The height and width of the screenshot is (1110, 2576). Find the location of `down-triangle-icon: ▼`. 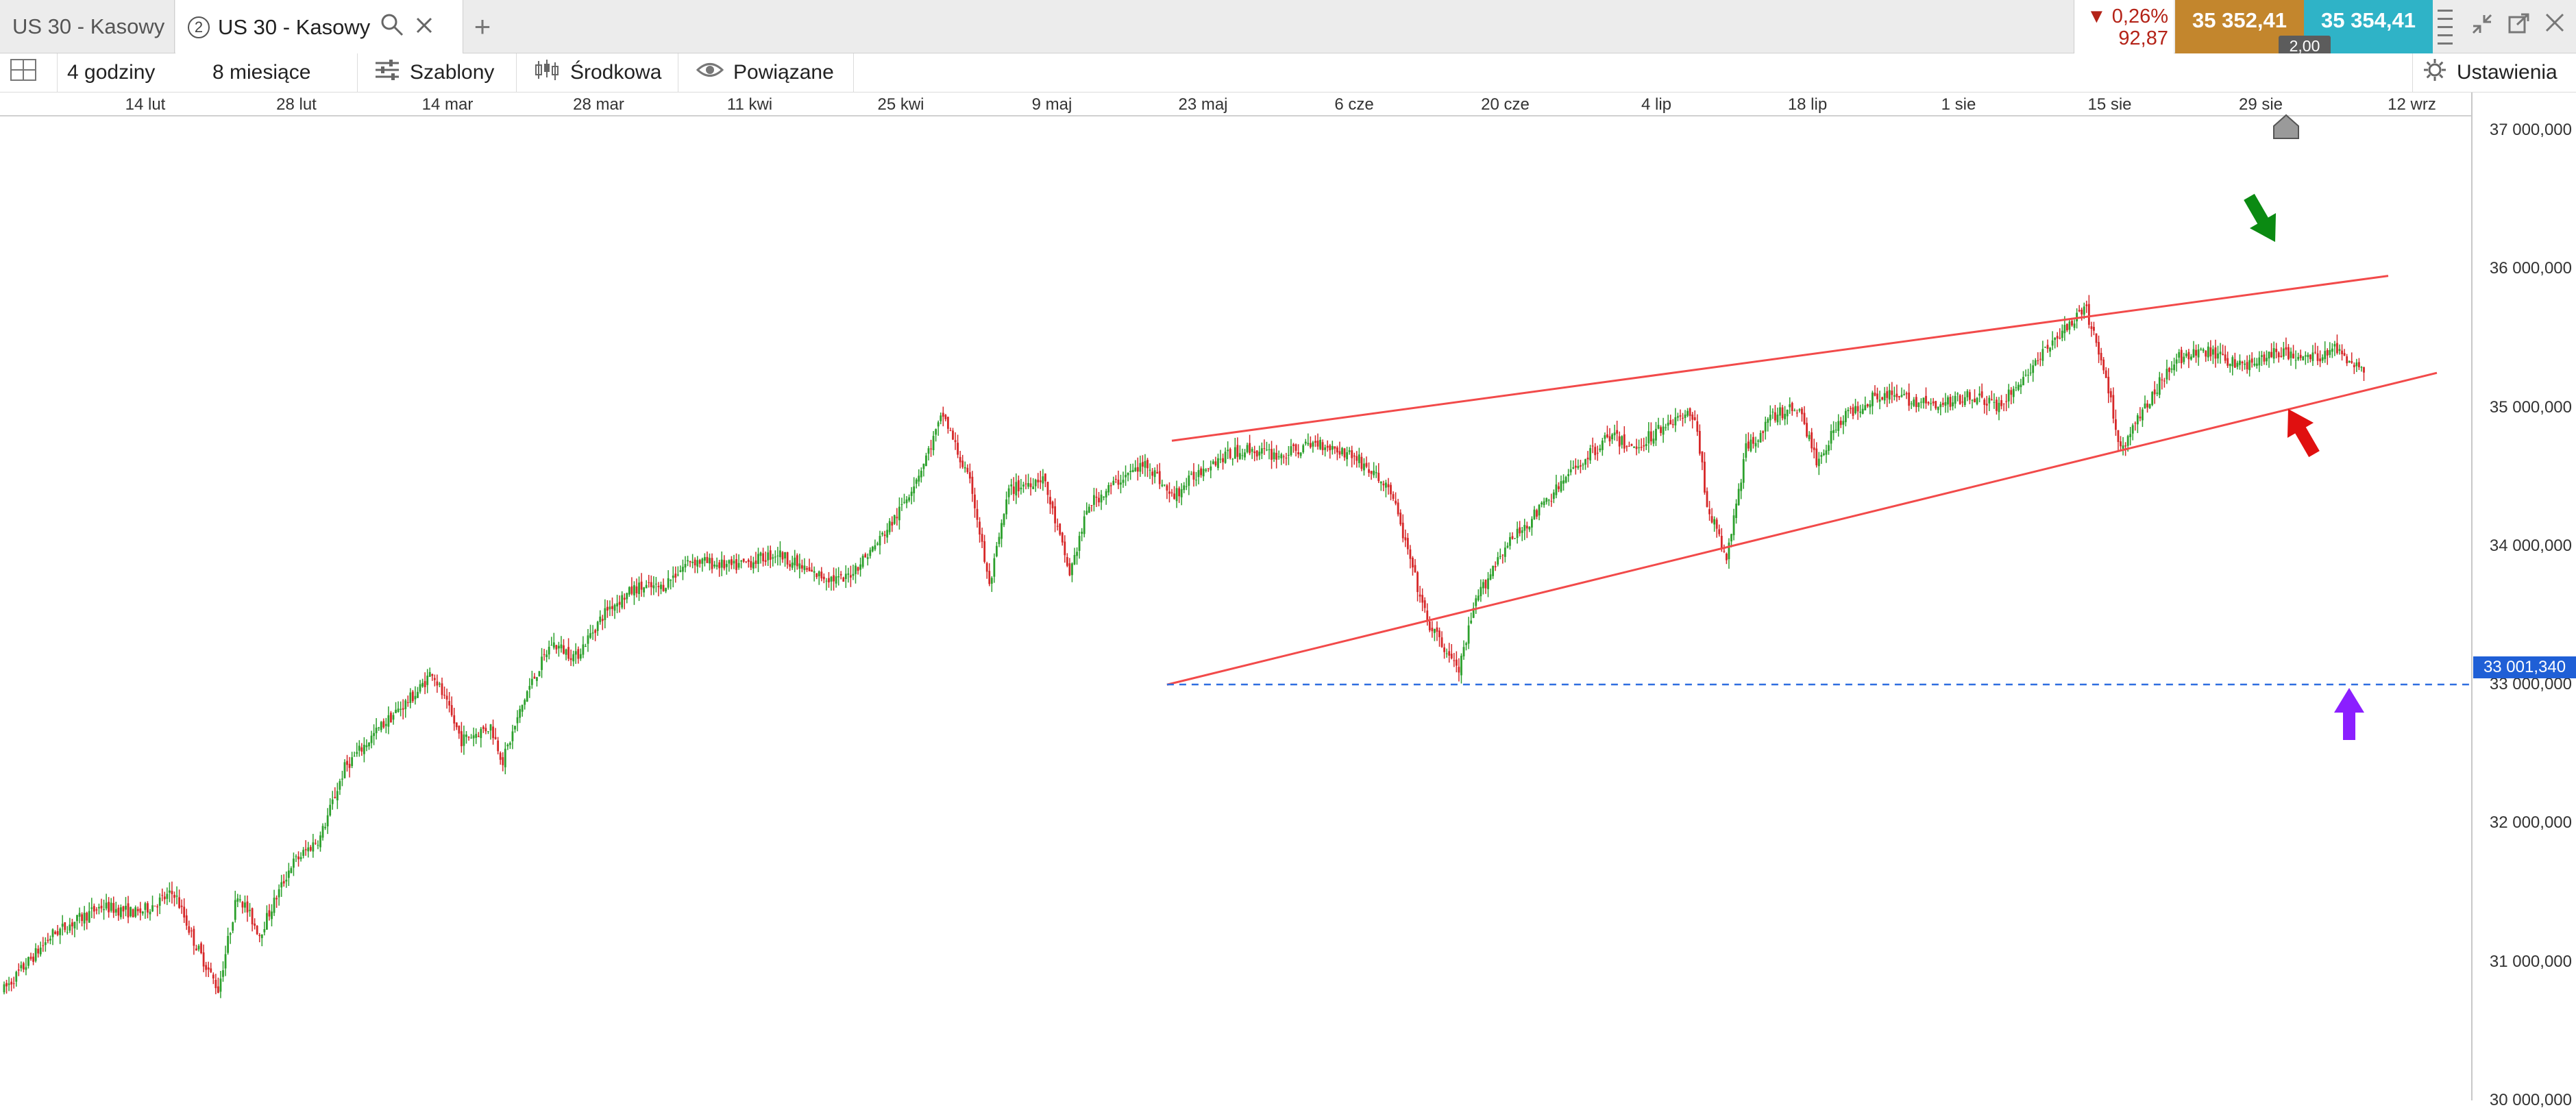

down-triangle-icon: ▼ is located at coordinates (2100, 16).